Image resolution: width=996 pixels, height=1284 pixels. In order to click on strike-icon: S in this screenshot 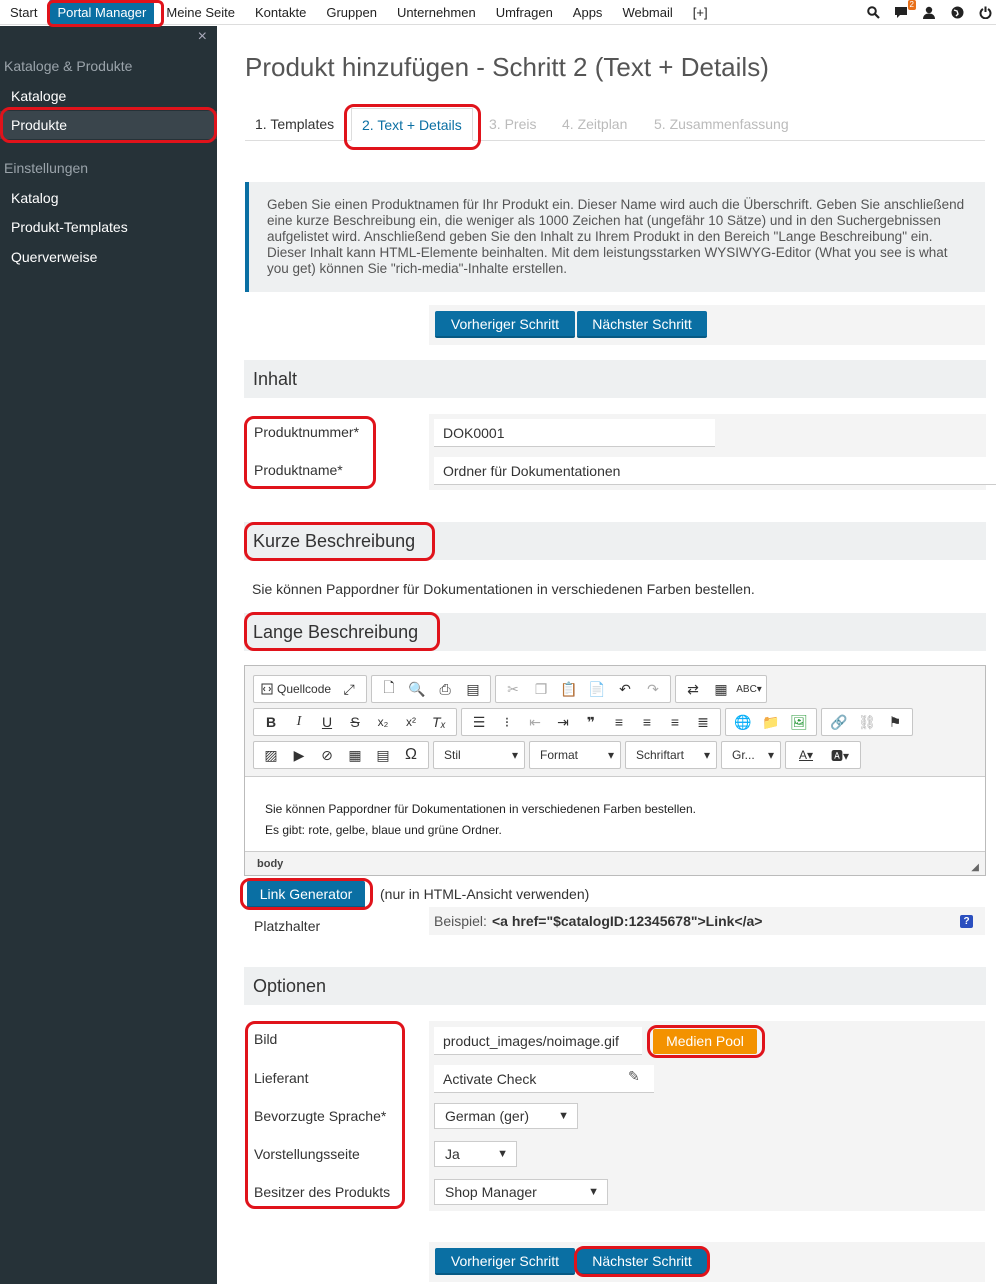, I will do `click(355, 722)`.